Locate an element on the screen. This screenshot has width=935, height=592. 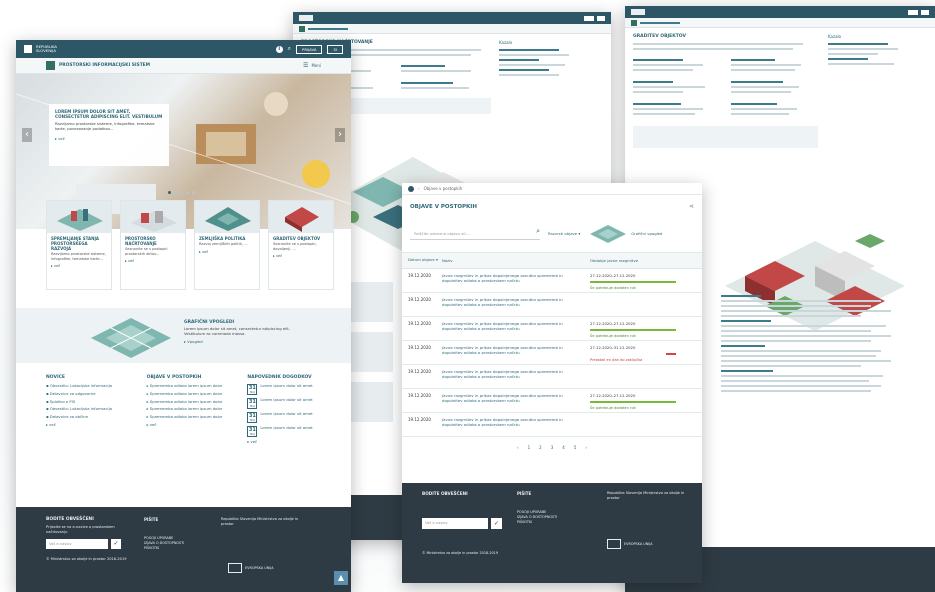
col-period-header: Obdobje javne razgrnitve is located at coordinates (614, 260).